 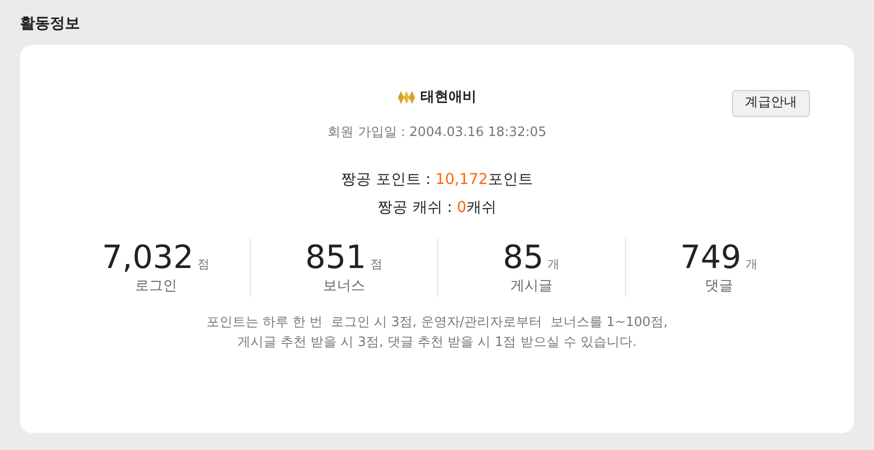 I want to click on balance-value: 0, so click(x=461, y=207).